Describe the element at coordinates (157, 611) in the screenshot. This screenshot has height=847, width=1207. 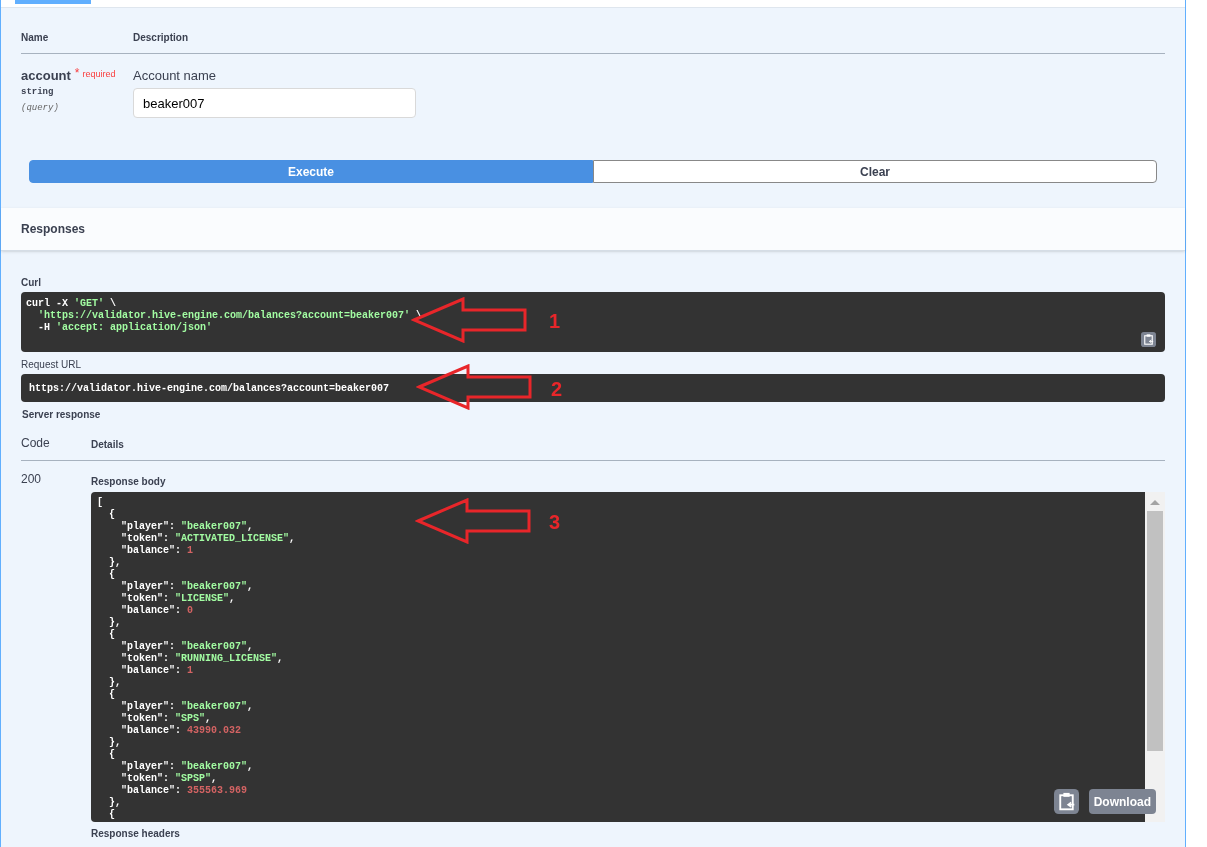
I see `code-line: "balance": 0` at that location.